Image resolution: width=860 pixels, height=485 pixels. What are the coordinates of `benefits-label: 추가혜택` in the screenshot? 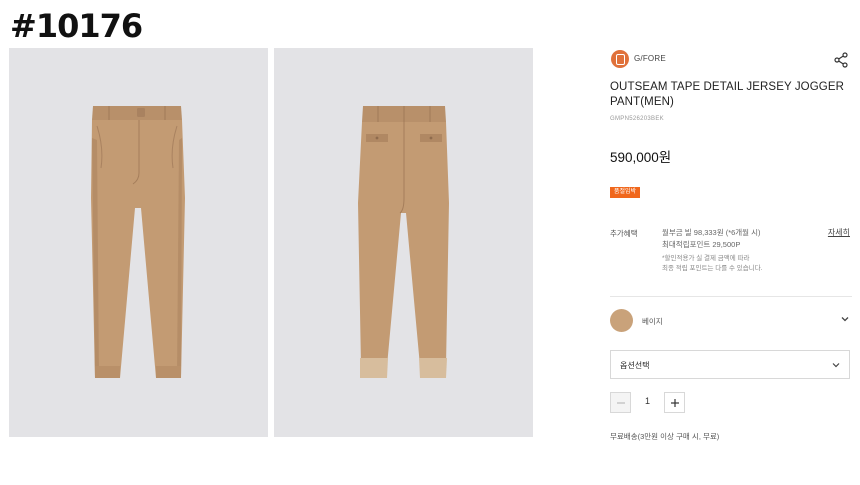 It's located at (624, 233).